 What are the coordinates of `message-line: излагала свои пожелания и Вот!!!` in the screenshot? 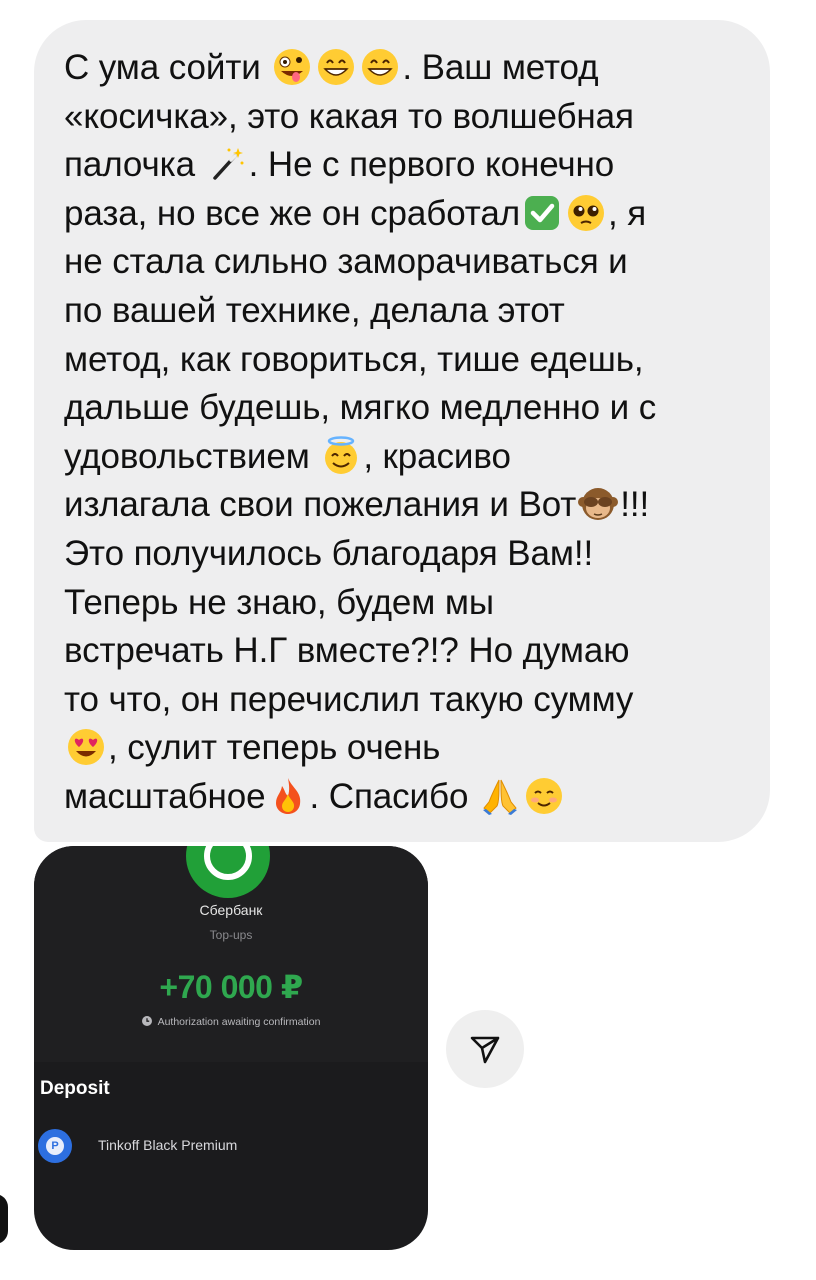 It's located at (403, 505).